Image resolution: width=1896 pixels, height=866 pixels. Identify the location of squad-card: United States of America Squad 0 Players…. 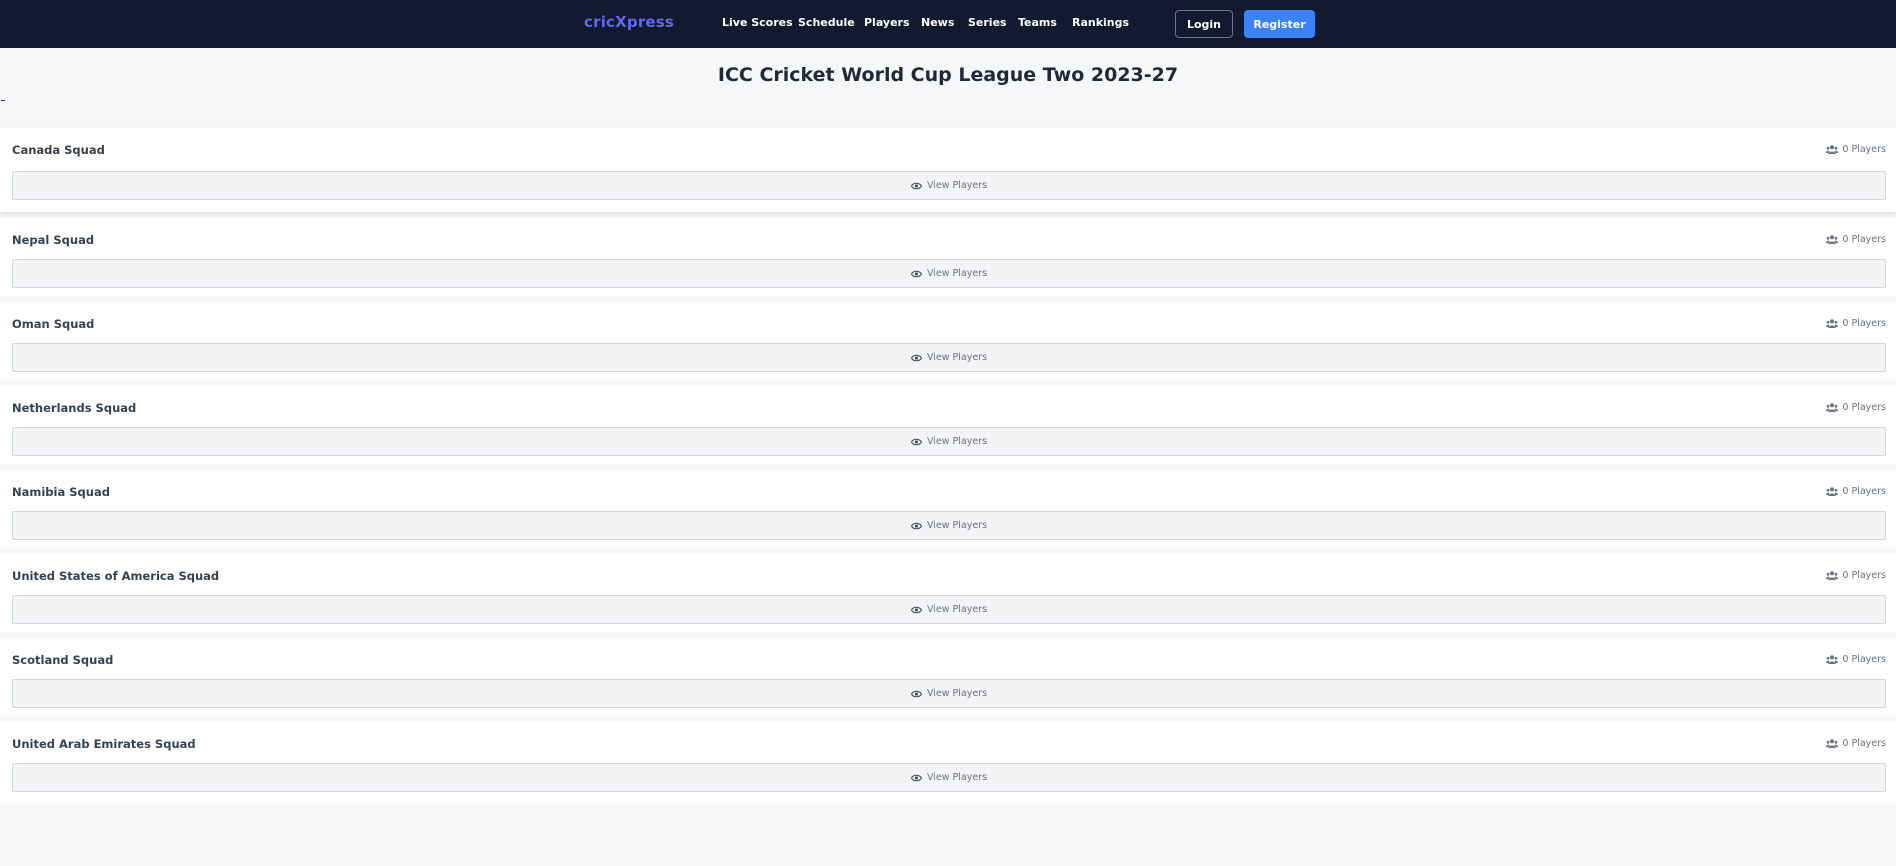
(948, 593).